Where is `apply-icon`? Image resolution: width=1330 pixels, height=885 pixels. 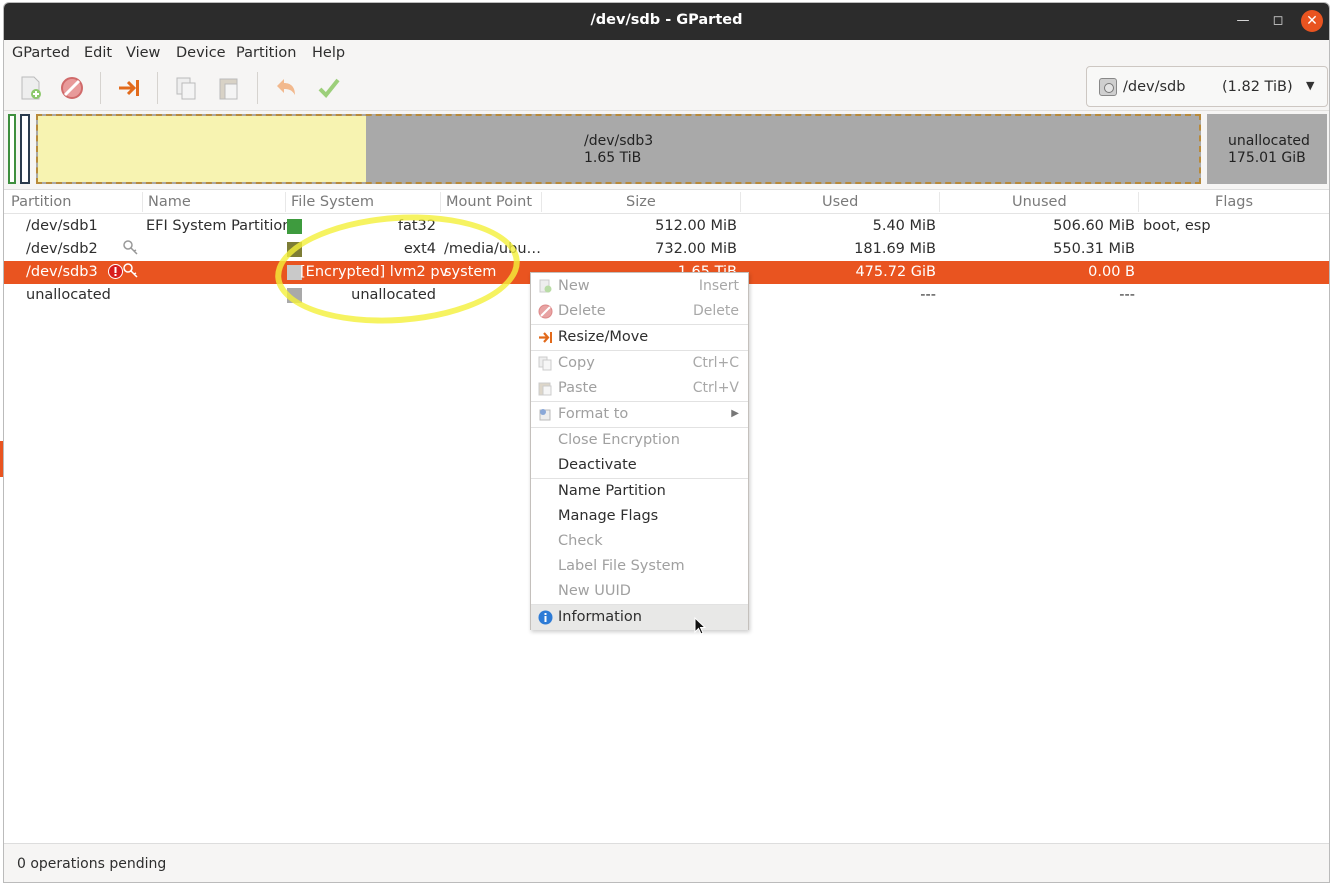
apply-icon is located at coordinates (329, 88).